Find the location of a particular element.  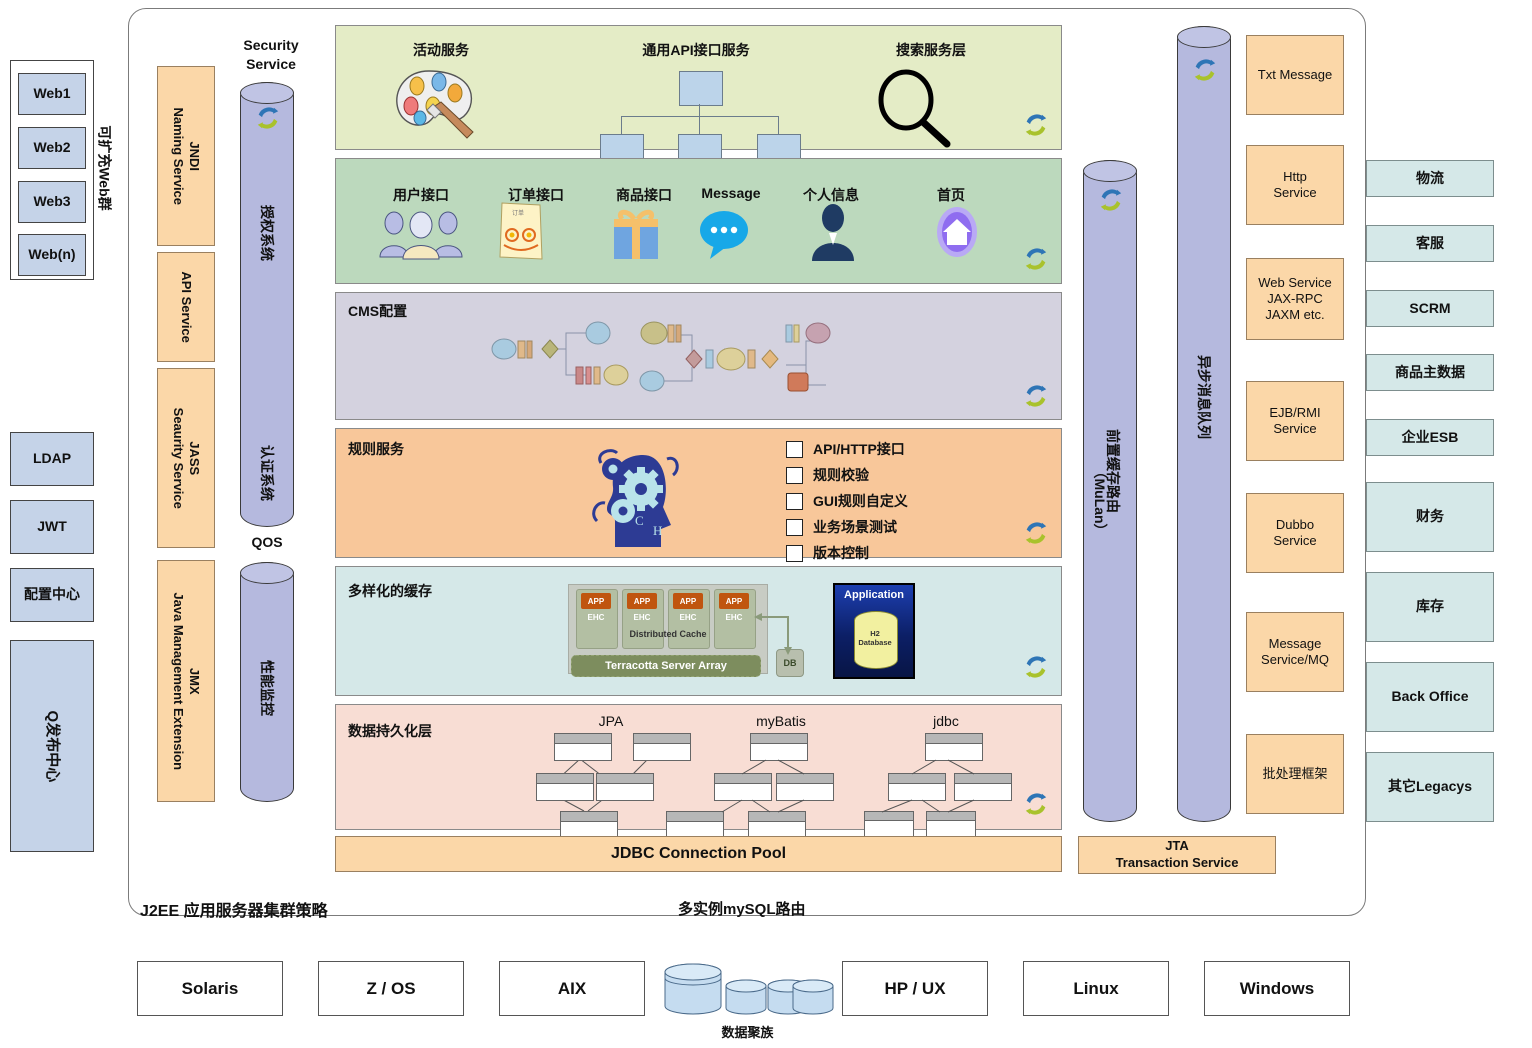

external-system-finance: 财务 is located at coordinates (1430, 517).